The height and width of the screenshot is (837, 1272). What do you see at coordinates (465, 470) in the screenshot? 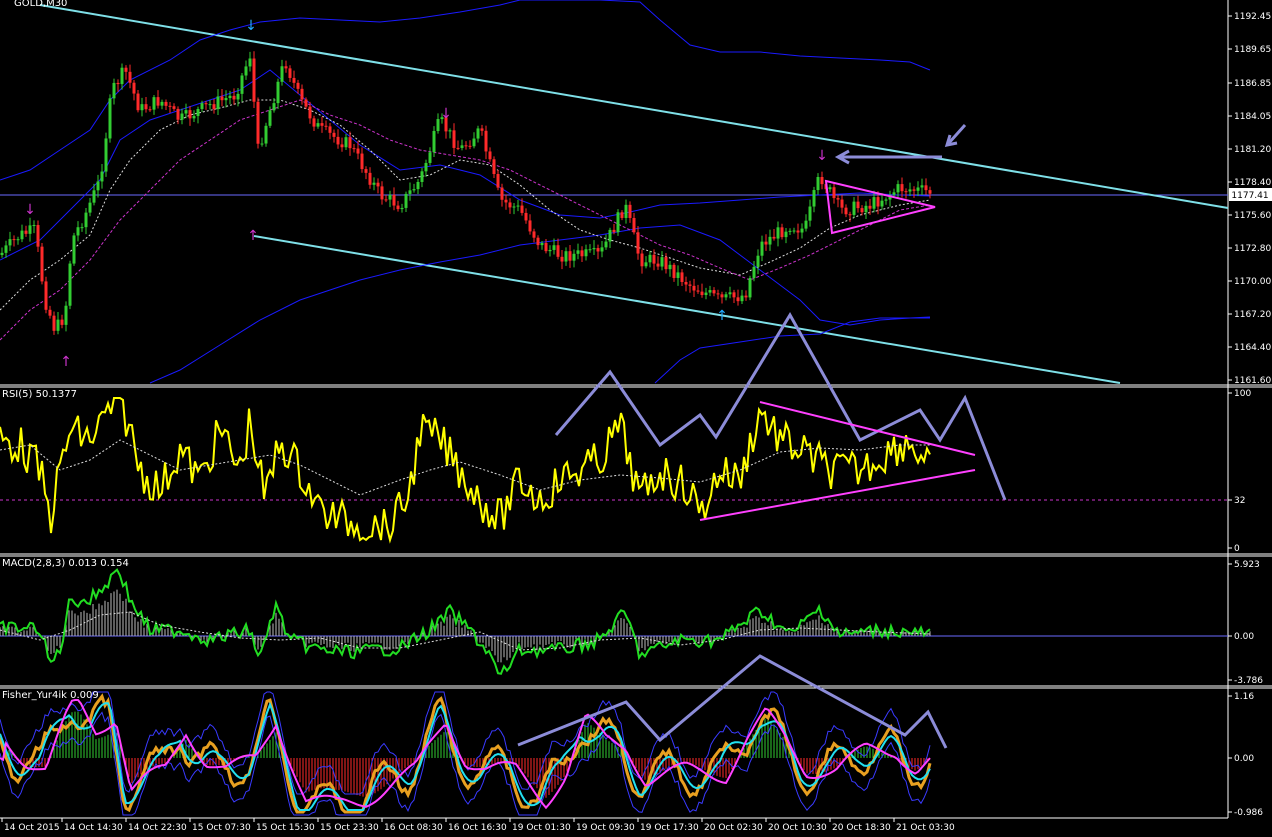
I see `rsi-line` at bounding box center [465, 470].